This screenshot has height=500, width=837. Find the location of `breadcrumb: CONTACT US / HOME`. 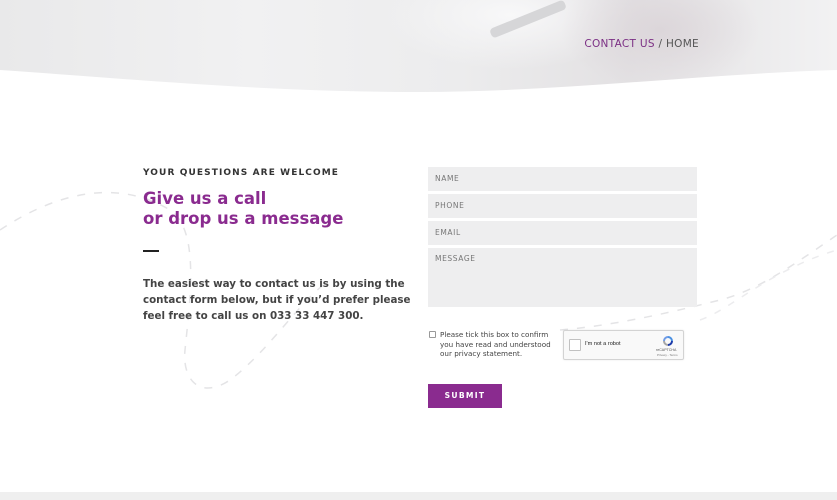

breadcrumb: CONTACT US / HOME is located at coordinates (641, 44).